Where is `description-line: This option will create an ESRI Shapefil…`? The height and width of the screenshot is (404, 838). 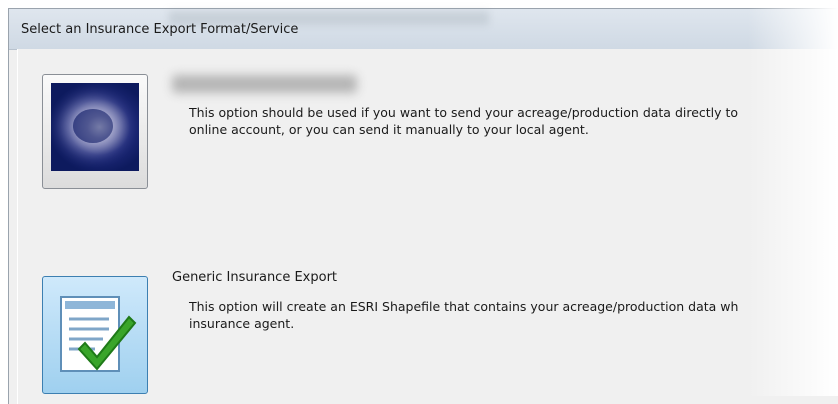
description-line: This option will create an ESRI Shapefil… is located at coordinates (464, 306).